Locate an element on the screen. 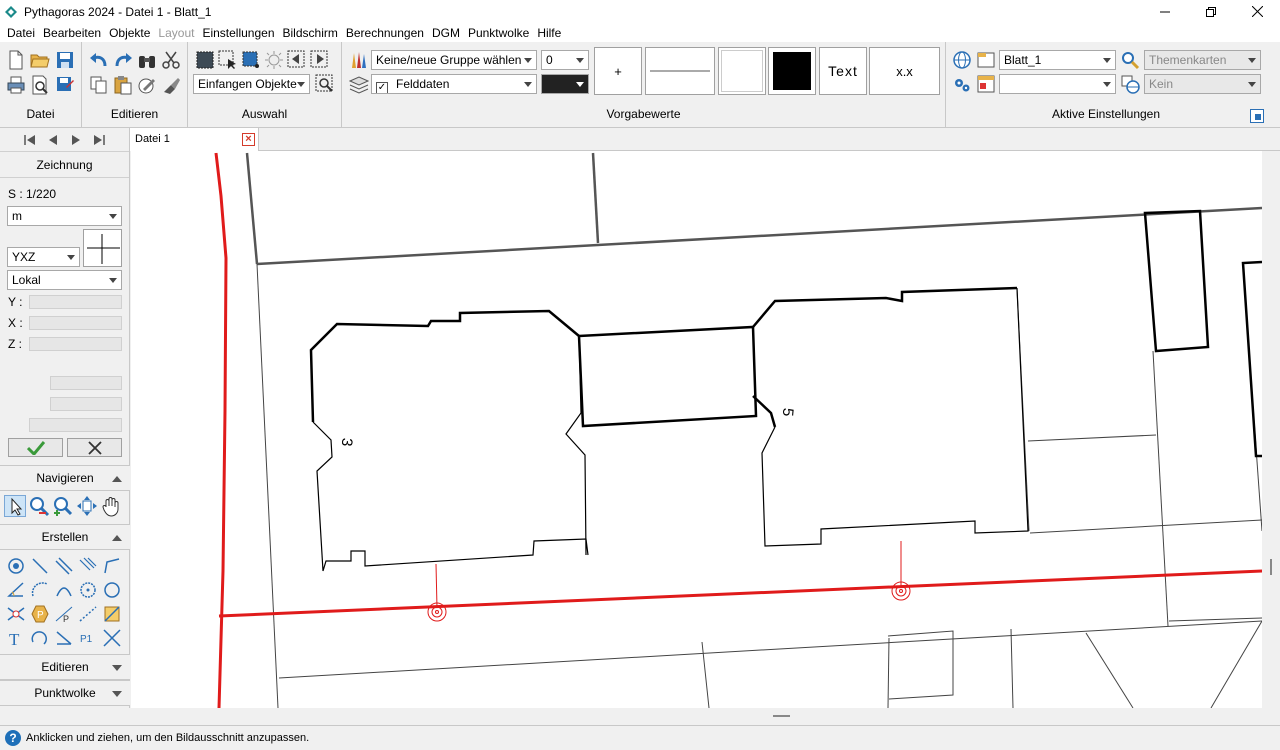 This screenshot has height=750, width=1280. polyline-tool-icon is located at coordinates (112, 566).